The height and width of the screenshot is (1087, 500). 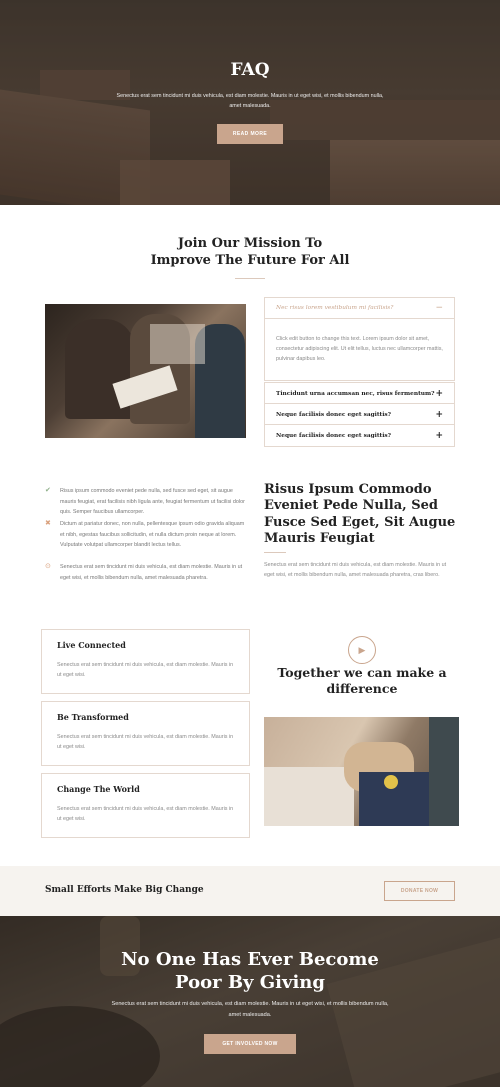 I want to click on play-video-button: ▶, so click(x=362, y=650).